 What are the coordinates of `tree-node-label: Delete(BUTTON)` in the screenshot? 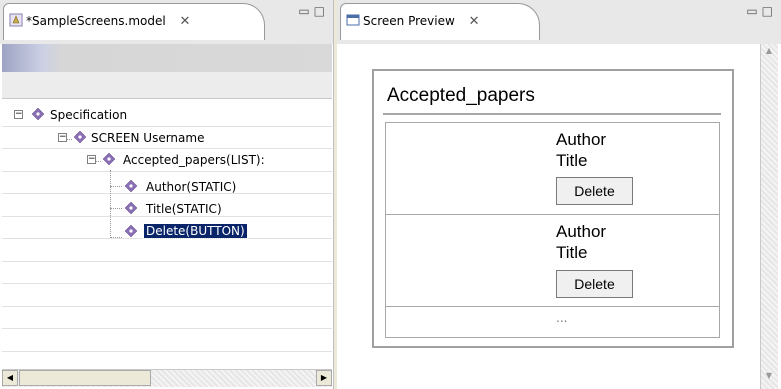 It's located at (195, 231).